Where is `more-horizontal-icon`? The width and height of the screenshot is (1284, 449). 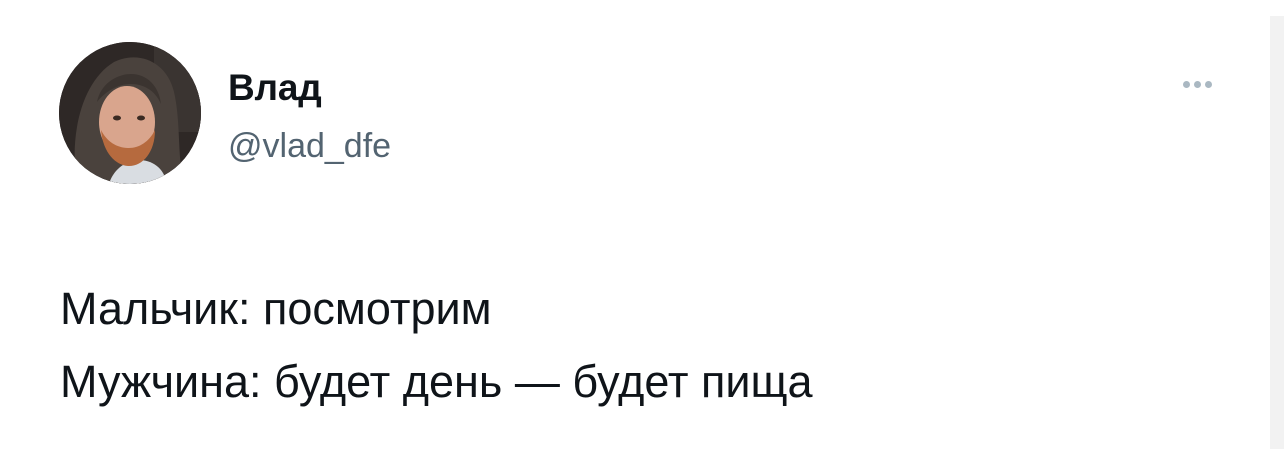 more-horizontal-icon is located at coordinates (1197, 84).